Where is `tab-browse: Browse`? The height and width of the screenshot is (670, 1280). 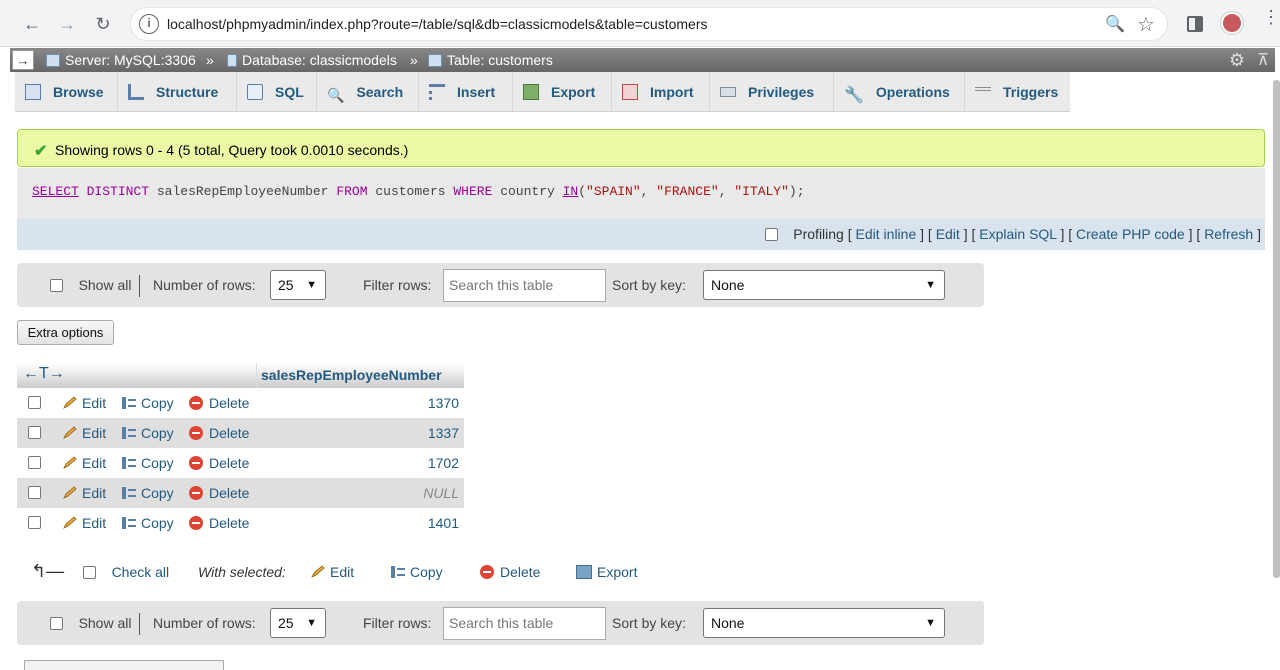 tab-browse: Browse is located at coordinates (66, 92).